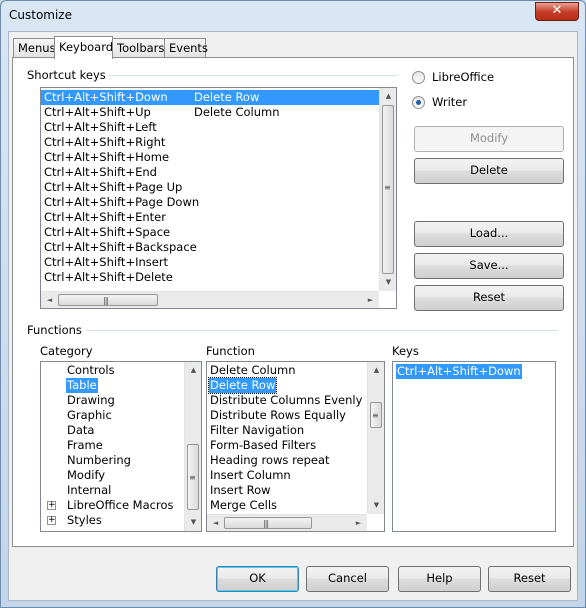 The width and height of the screenshot is (586, 608). I want to click on shortcut-hscroll: ◄ ||| ►, so click(210, 299).